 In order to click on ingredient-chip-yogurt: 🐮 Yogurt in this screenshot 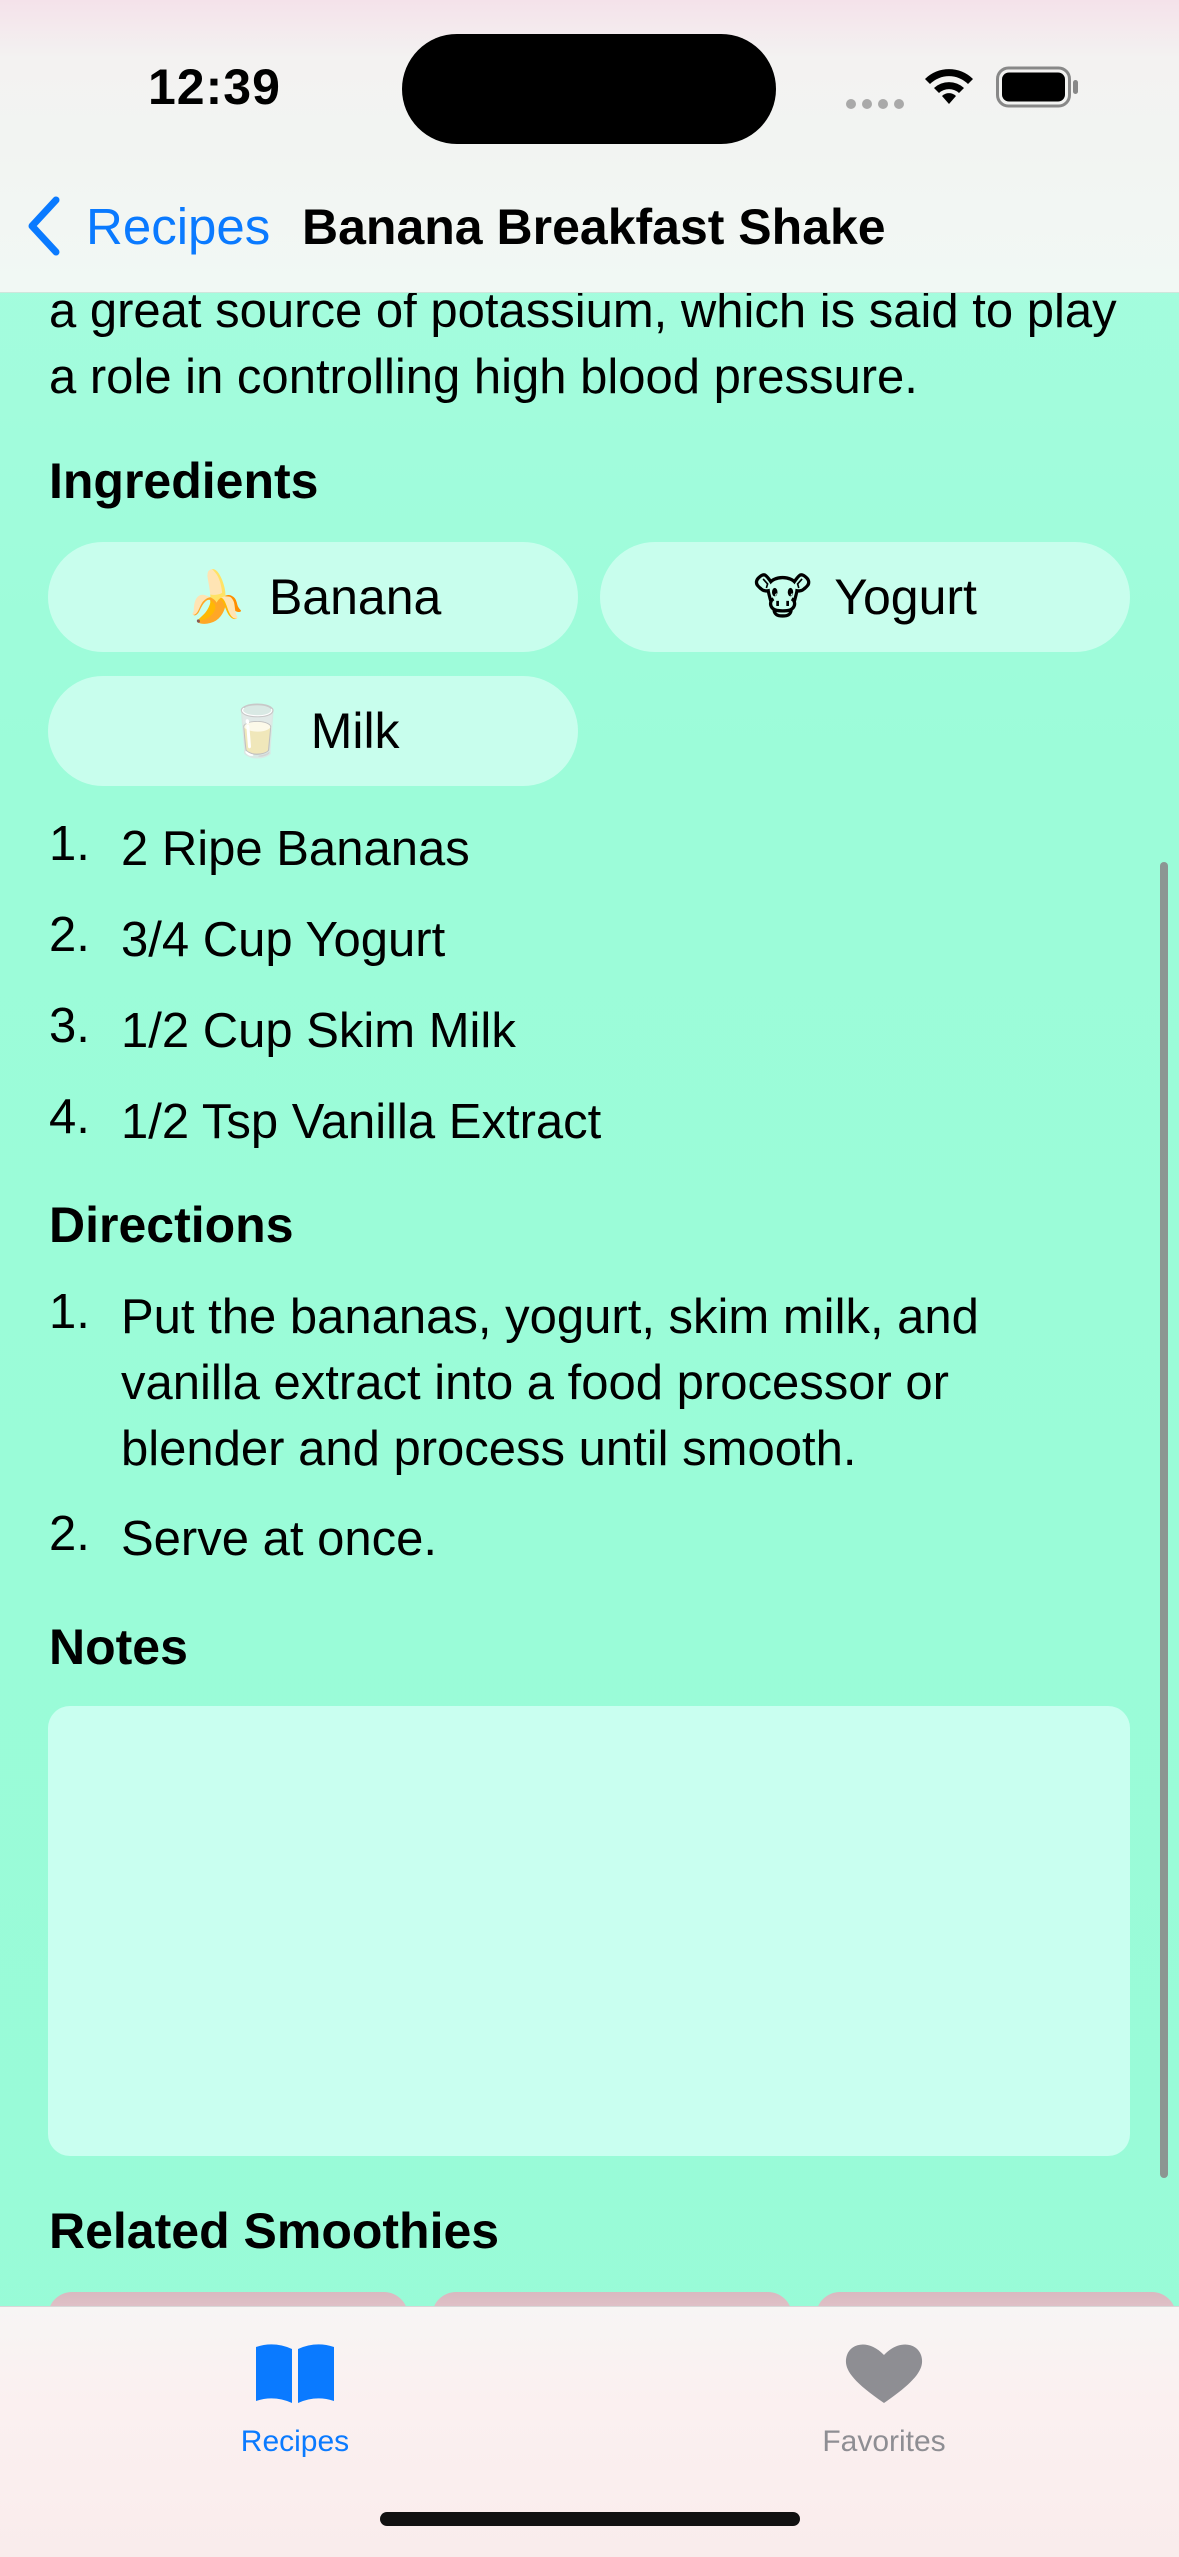, I will do `click(865, 597)`.